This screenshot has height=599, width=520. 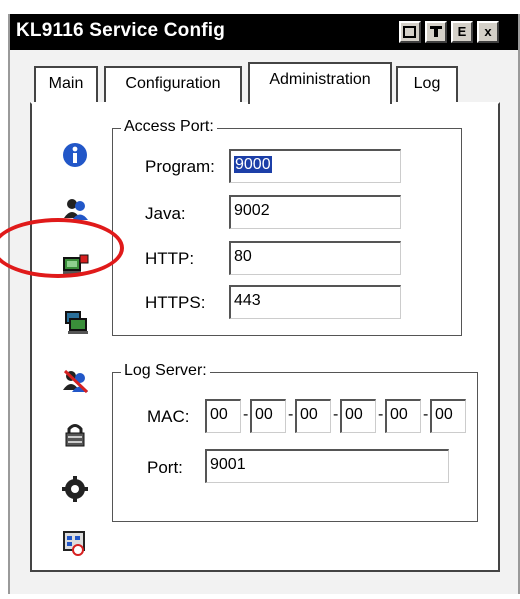 I want to click on program-port-value: 9000, so click(x=253, y=164).